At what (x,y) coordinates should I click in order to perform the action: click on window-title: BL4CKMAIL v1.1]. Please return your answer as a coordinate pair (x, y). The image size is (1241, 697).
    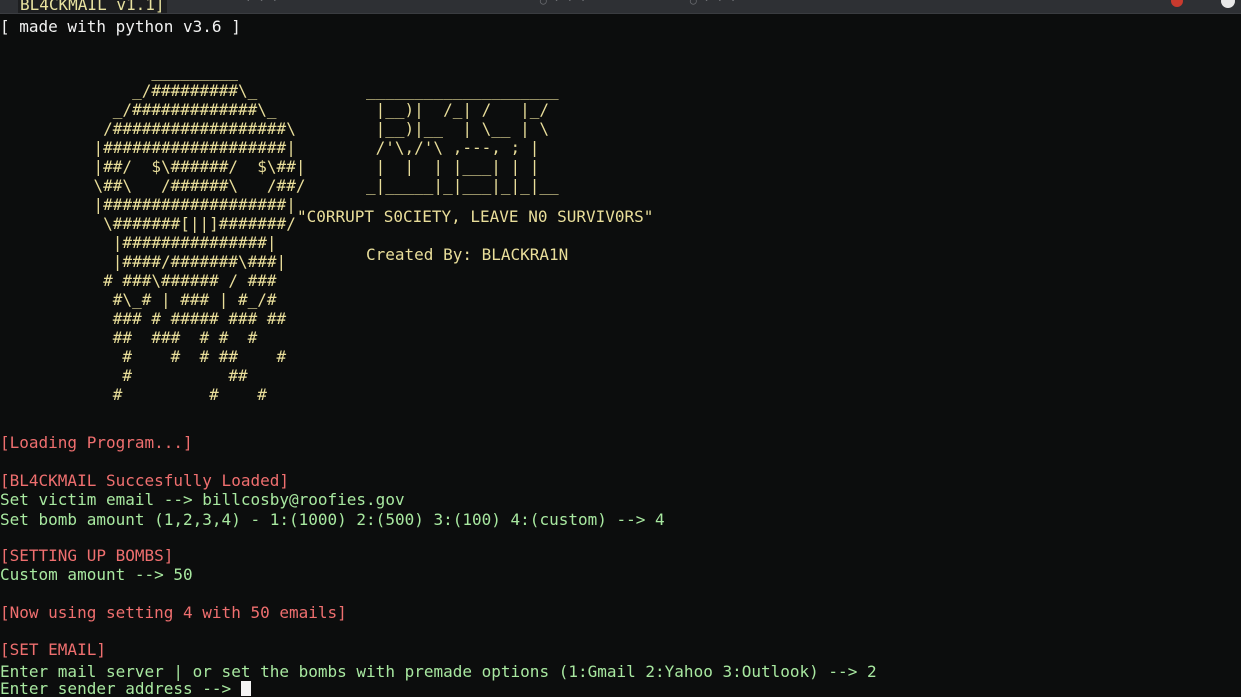
    Looking at the image, I should click on (92, 6).